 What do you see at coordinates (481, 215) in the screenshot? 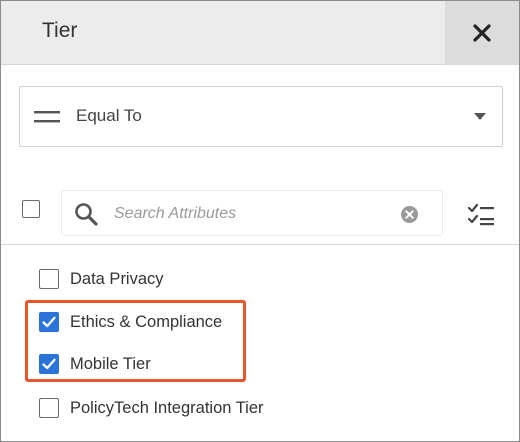
I see `checklist-icon` at bounding box center [481, 215].